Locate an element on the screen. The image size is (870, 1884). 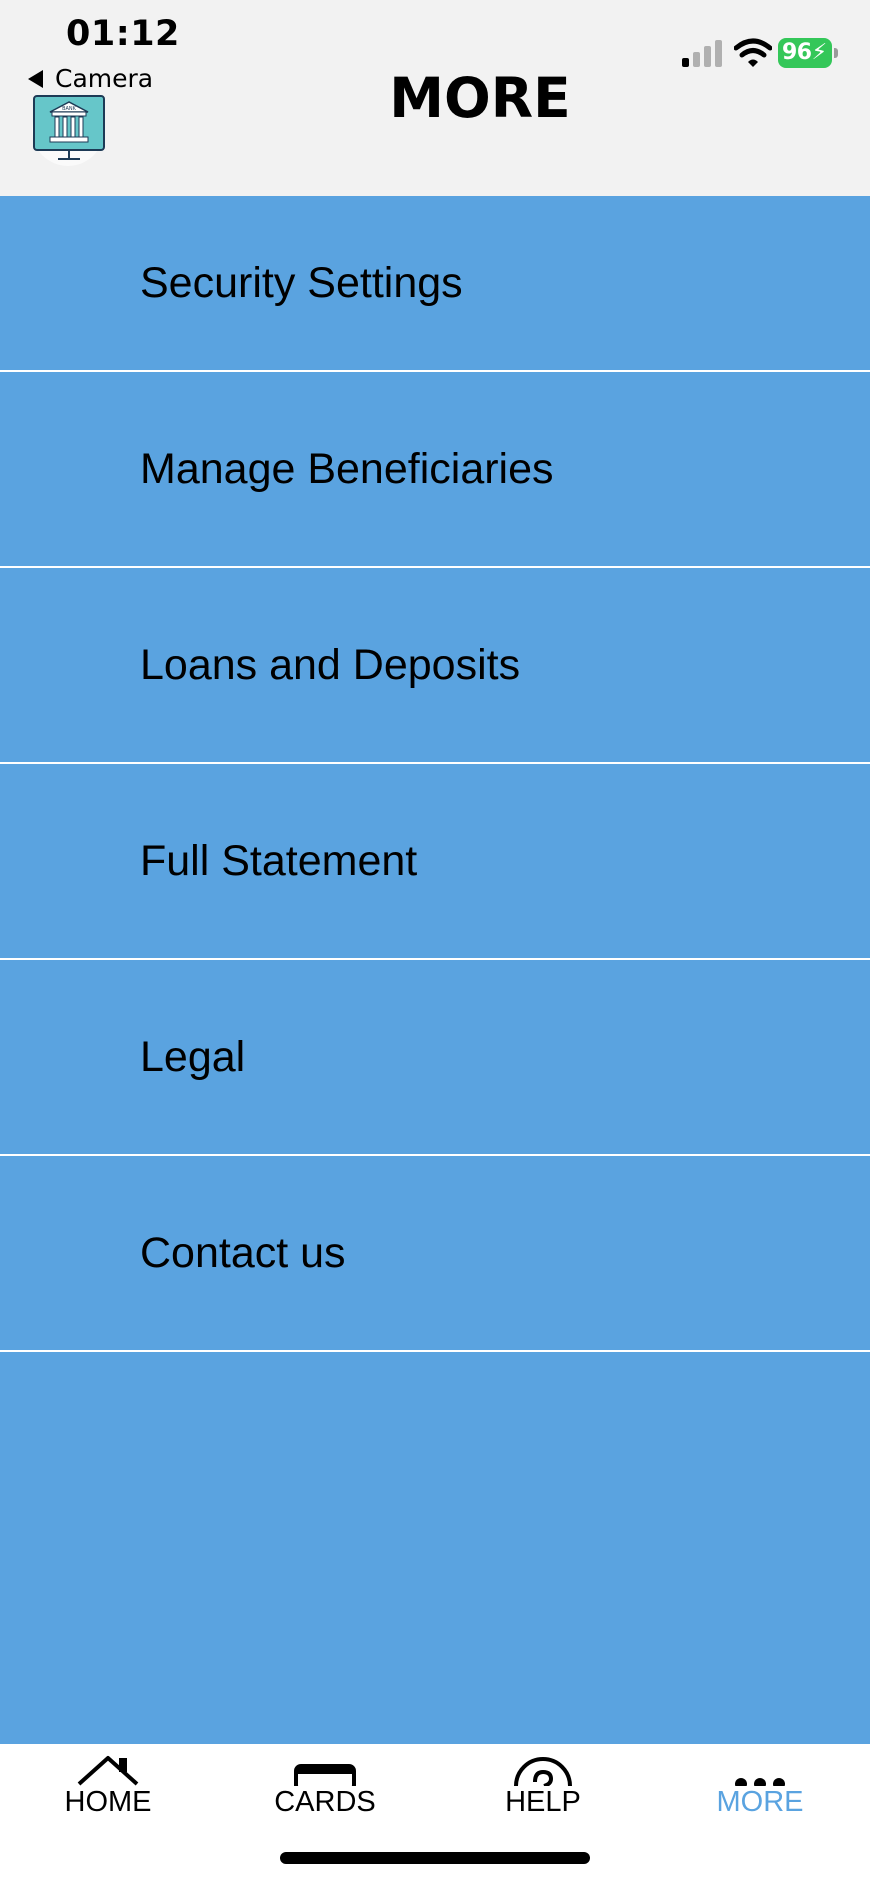
menu-item-manage-beneficiaries: Manage Beneficiaries is located at coordinates (435, 470).